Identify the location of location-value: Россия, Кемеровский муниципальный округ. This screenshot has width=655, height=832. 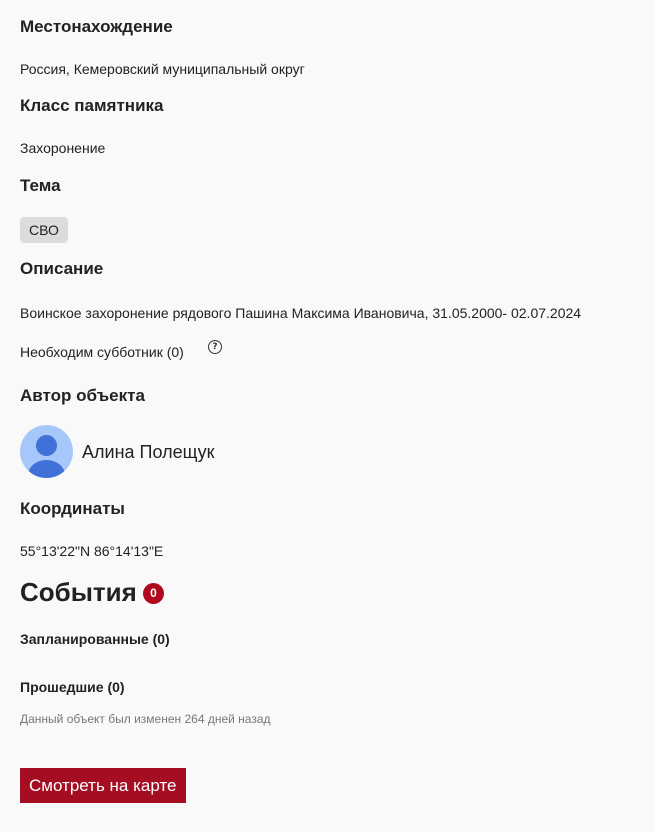
(162, 69).